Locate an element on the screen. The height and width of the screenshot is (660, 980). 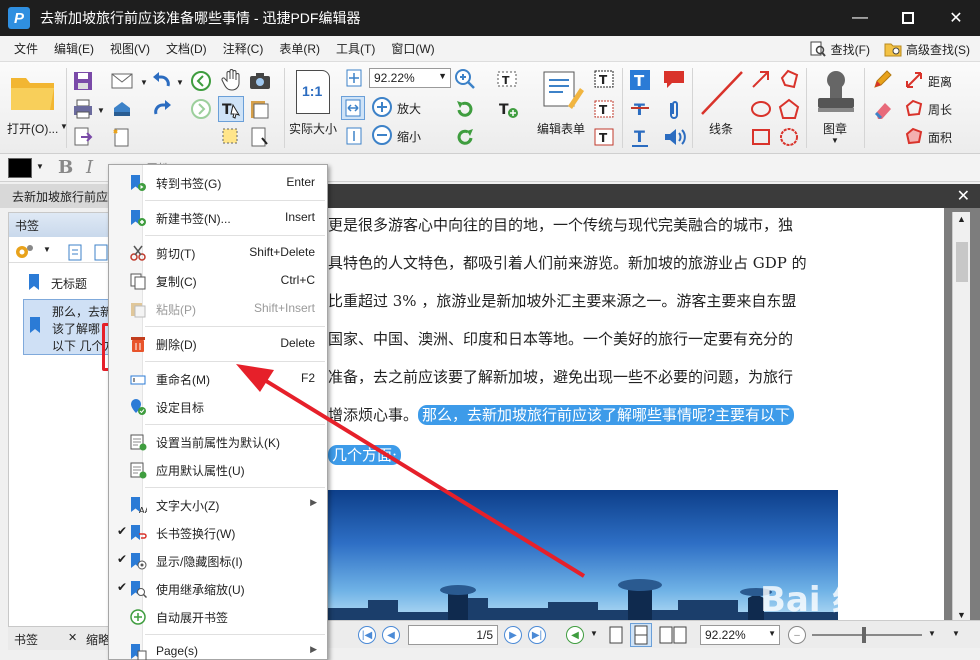
maximize-icon is located at coordinates (908, 18).